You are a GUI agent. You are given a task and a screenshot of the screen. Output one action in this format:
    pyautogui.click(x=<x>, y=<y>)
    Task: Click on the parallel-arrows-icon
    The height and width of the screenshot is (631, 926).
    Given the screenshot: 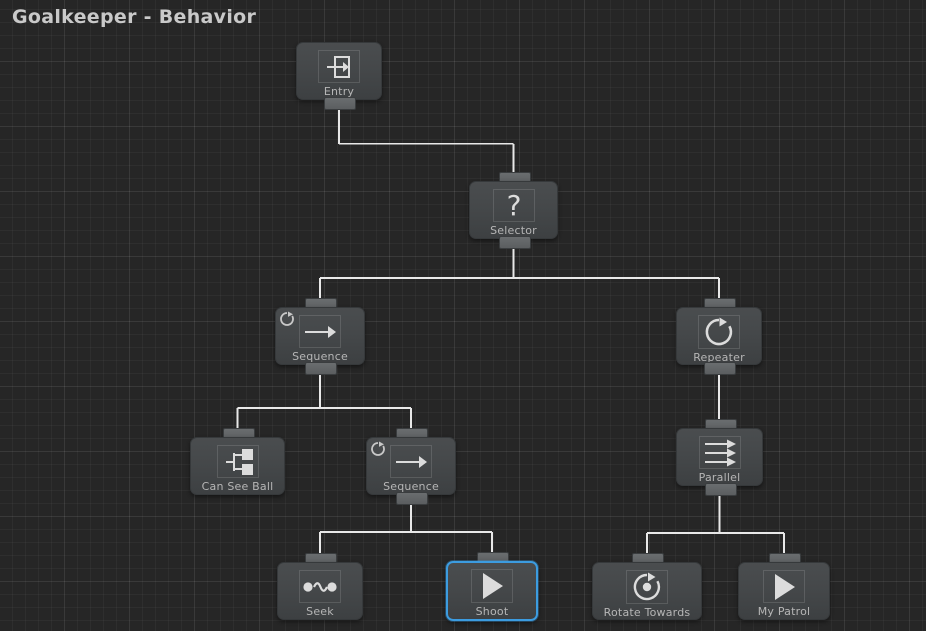 What is the action you would take?
    pyautogui.click(x=719, y=452)
    